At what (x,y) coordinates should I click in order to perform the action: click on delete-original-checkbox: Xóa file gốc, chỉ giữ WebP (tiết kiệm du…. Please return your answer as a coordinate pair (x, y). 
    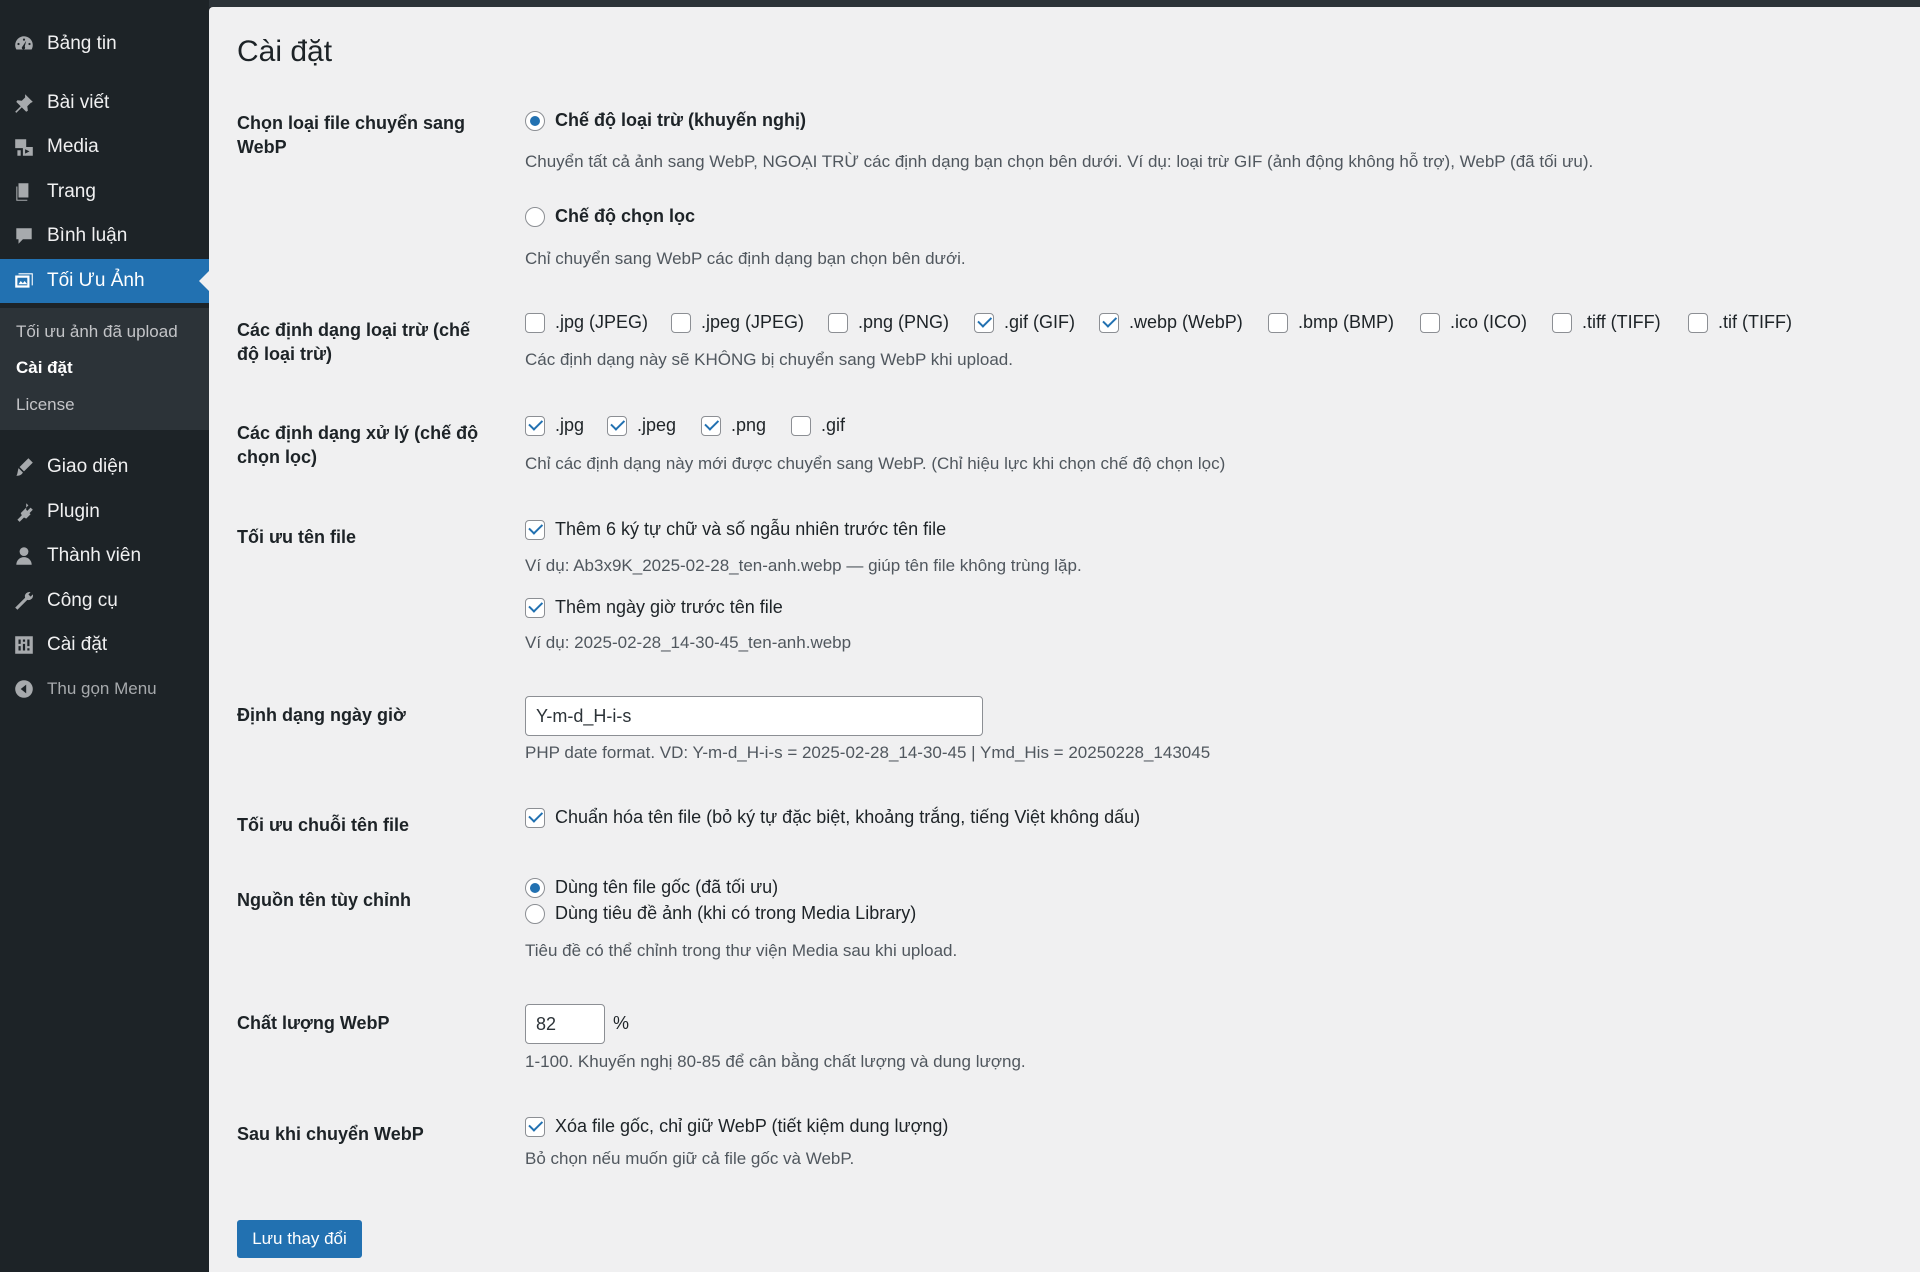
    Looking at the image, I should click on (736, 1126).